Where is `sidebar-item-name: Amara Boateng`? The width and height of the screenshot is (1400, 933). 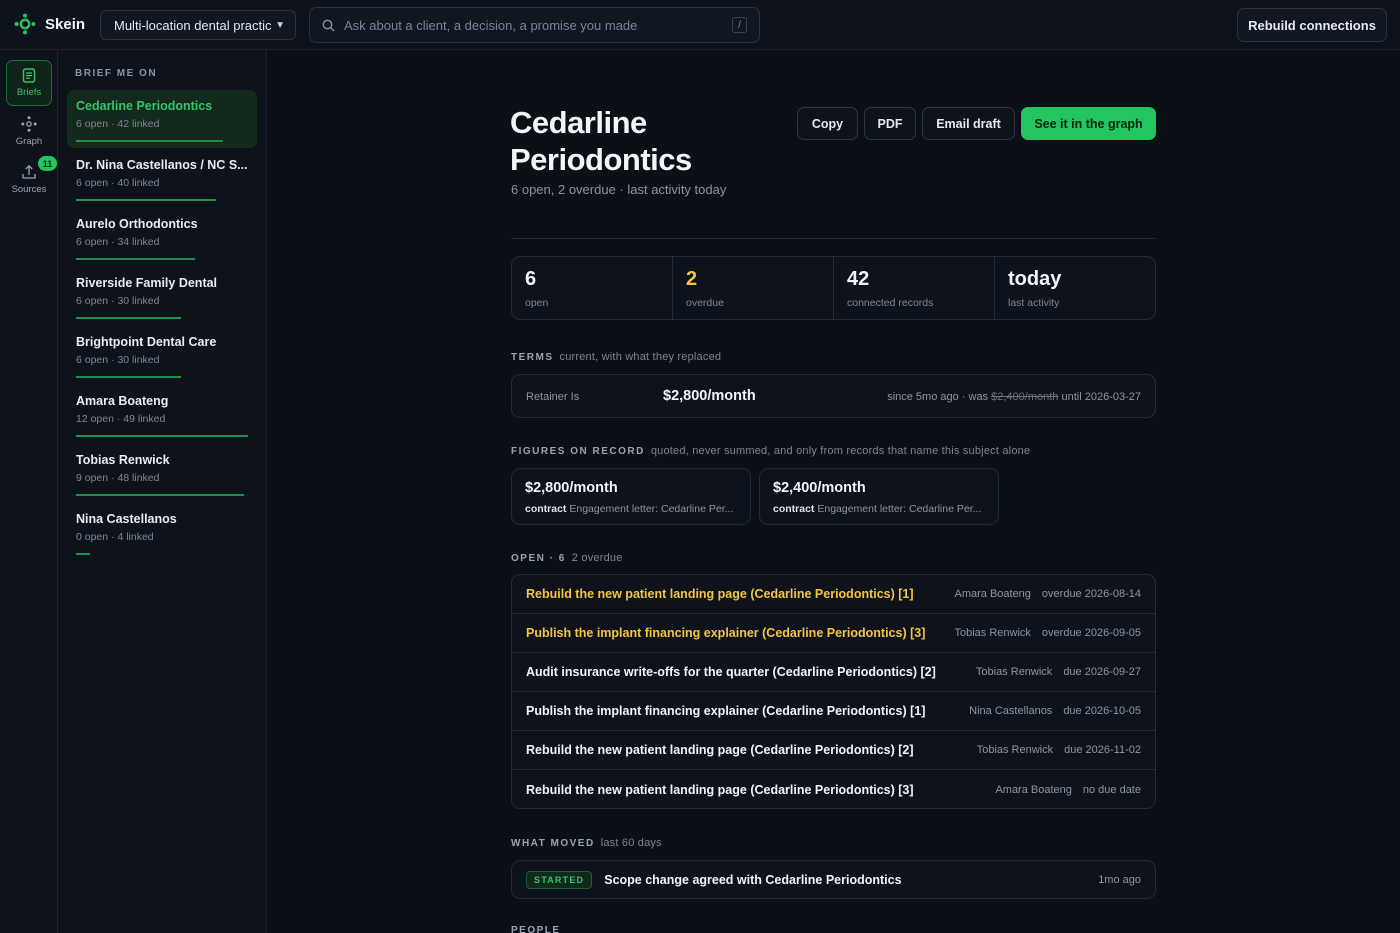 sidebar-item-name: Amara Boateng is located at coordinates (122, 401).